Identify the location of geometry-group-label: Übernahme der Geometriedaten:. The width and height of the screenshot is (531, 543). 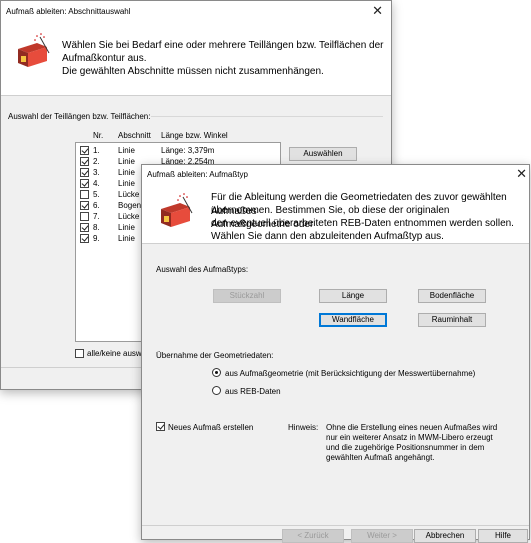
(215, 355).